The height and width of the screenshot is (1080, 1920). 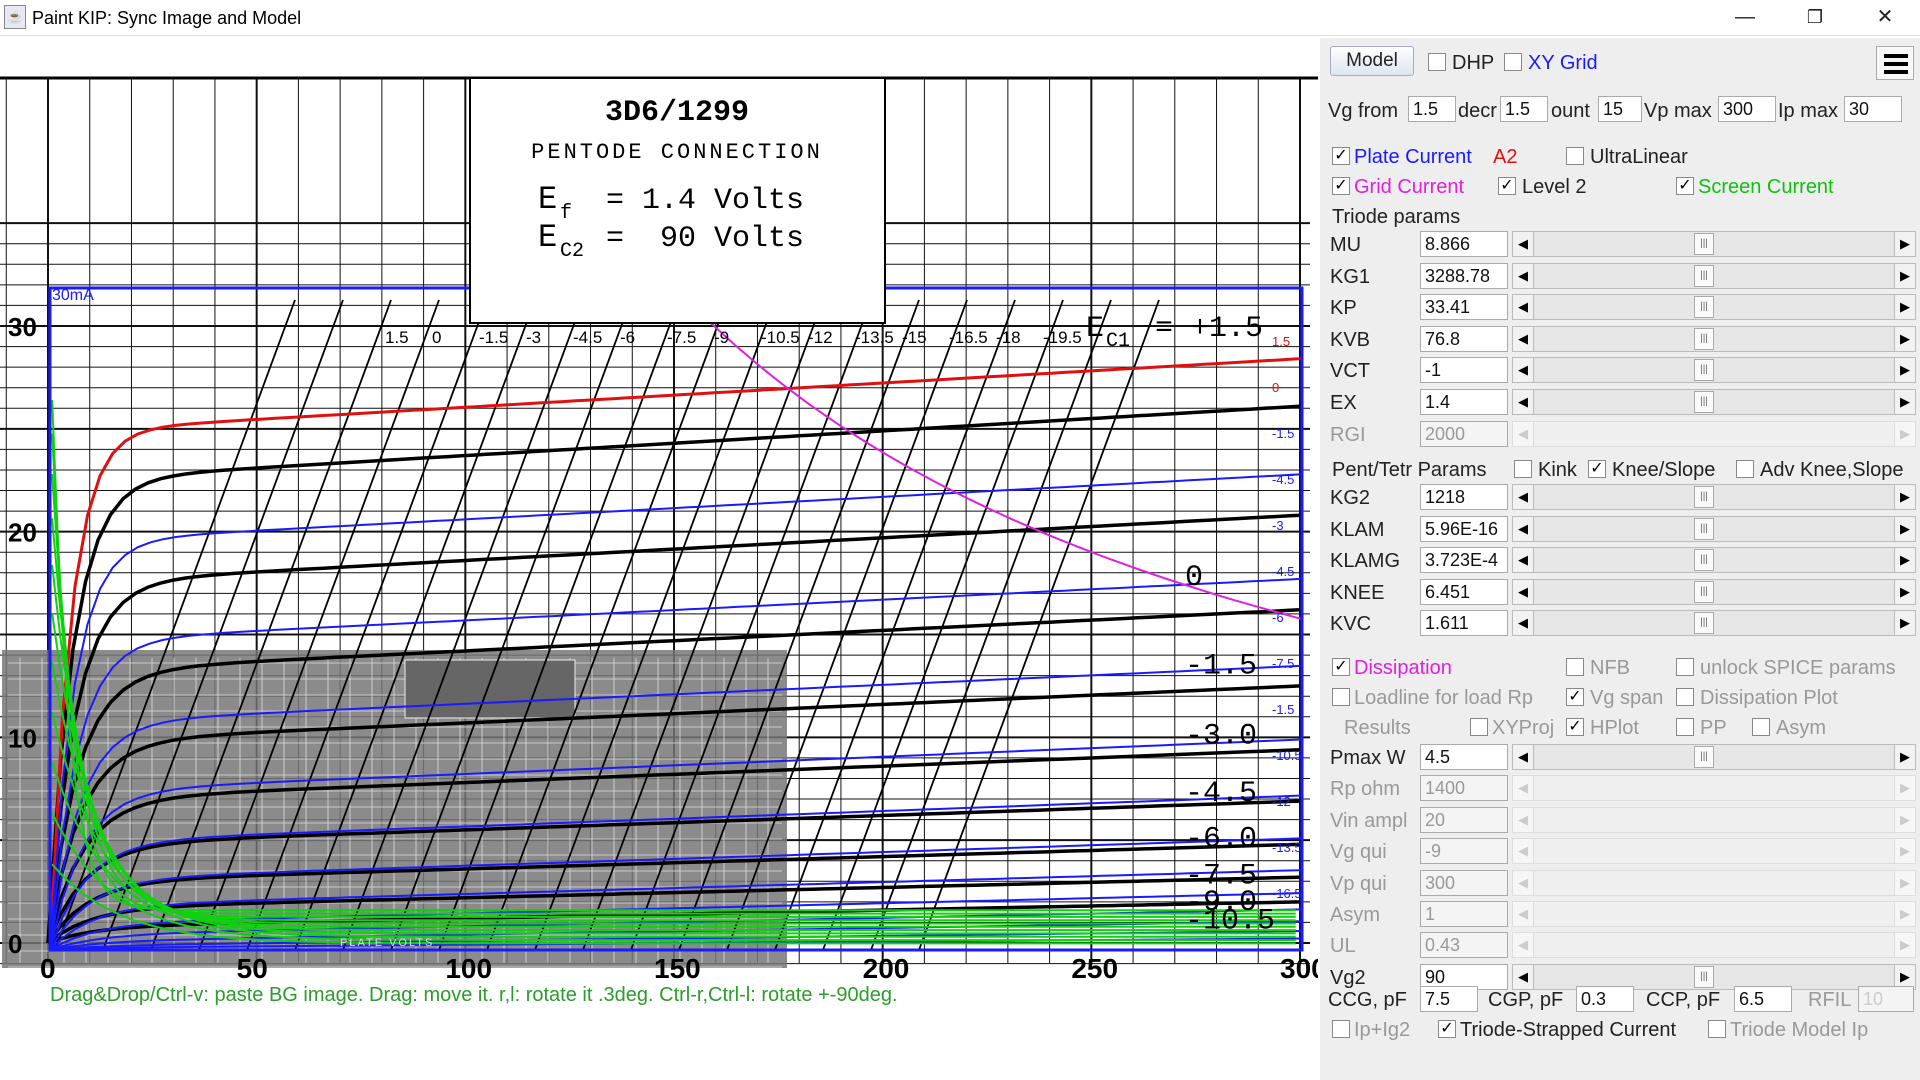 I want to click on ul-field: 0.43, so click(x=1464, y=945).